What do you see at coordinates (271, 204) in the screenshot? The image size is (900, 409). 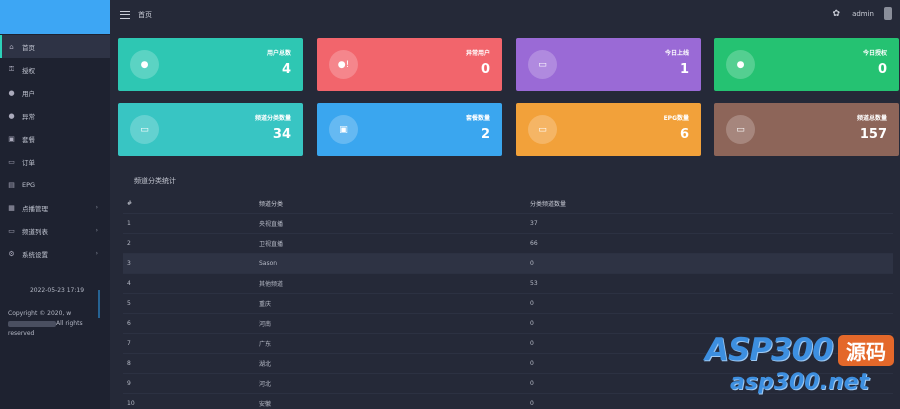 I see `col-category-header: 频道分类` at bounding box center [271, 204].